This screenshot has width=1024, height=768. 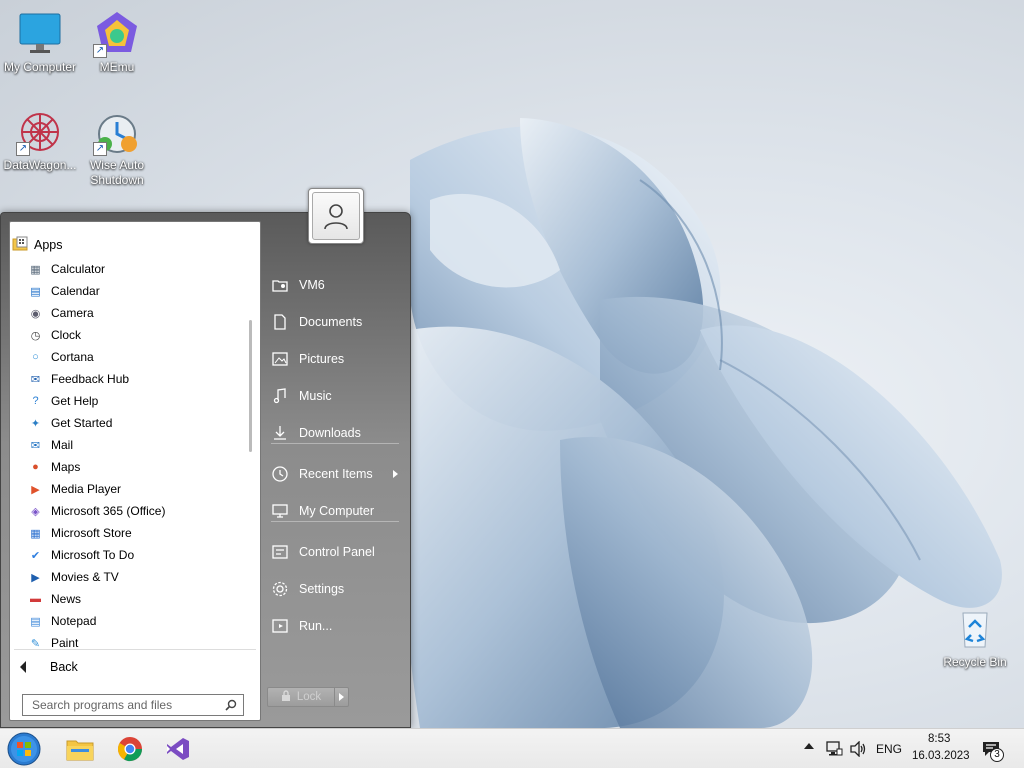 I want to click on recycle-bin-icon, so click(x=975, y=629).